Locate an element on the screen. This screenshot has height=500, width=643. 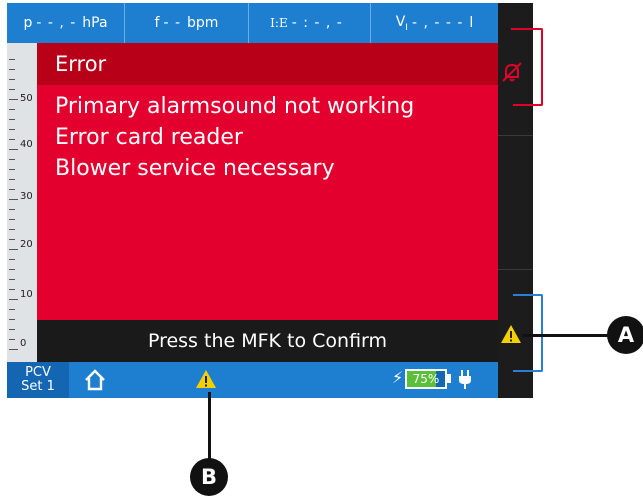
ie-ratio-readout: I:E - : - , - is located at coordinates (310, 23).